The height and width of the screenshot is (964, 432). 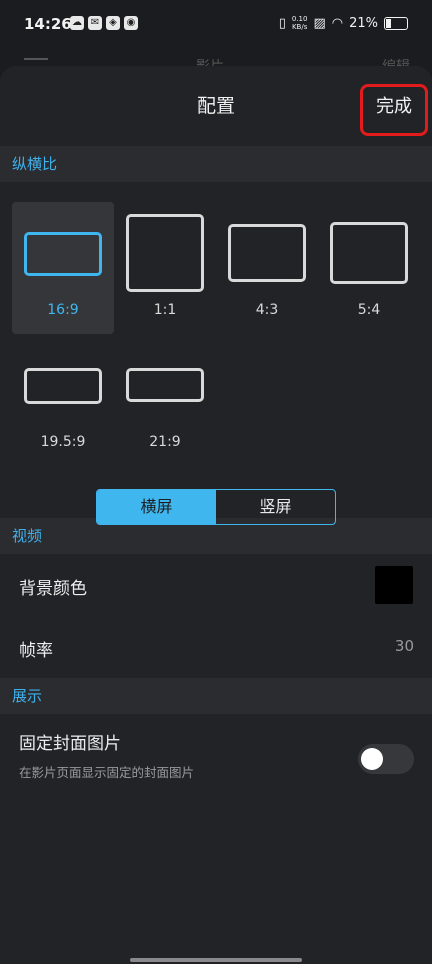 I want to click on orientation-toggle: 横屏 竖屏, so click(x=216, y=507).